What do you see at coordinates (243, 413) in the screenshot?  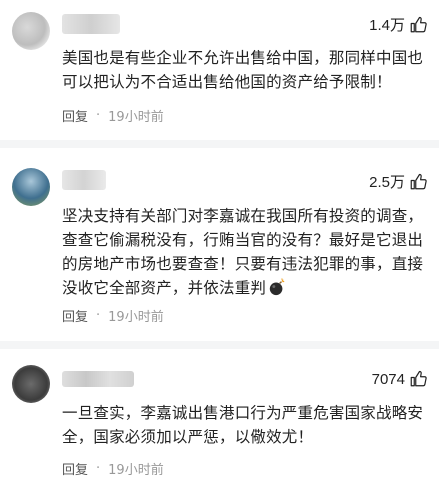 I see `comment-line: 一旦查实，李嘉诚出售港口行为严重危害国家战略安` at bounding box center [243, 413].